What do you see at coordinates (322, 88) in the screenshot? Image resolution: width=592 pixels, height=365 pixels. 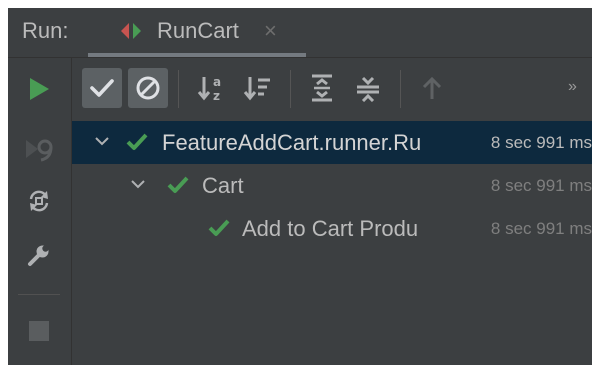 I see `expand-all-icon` at bounding box center [322, 88].